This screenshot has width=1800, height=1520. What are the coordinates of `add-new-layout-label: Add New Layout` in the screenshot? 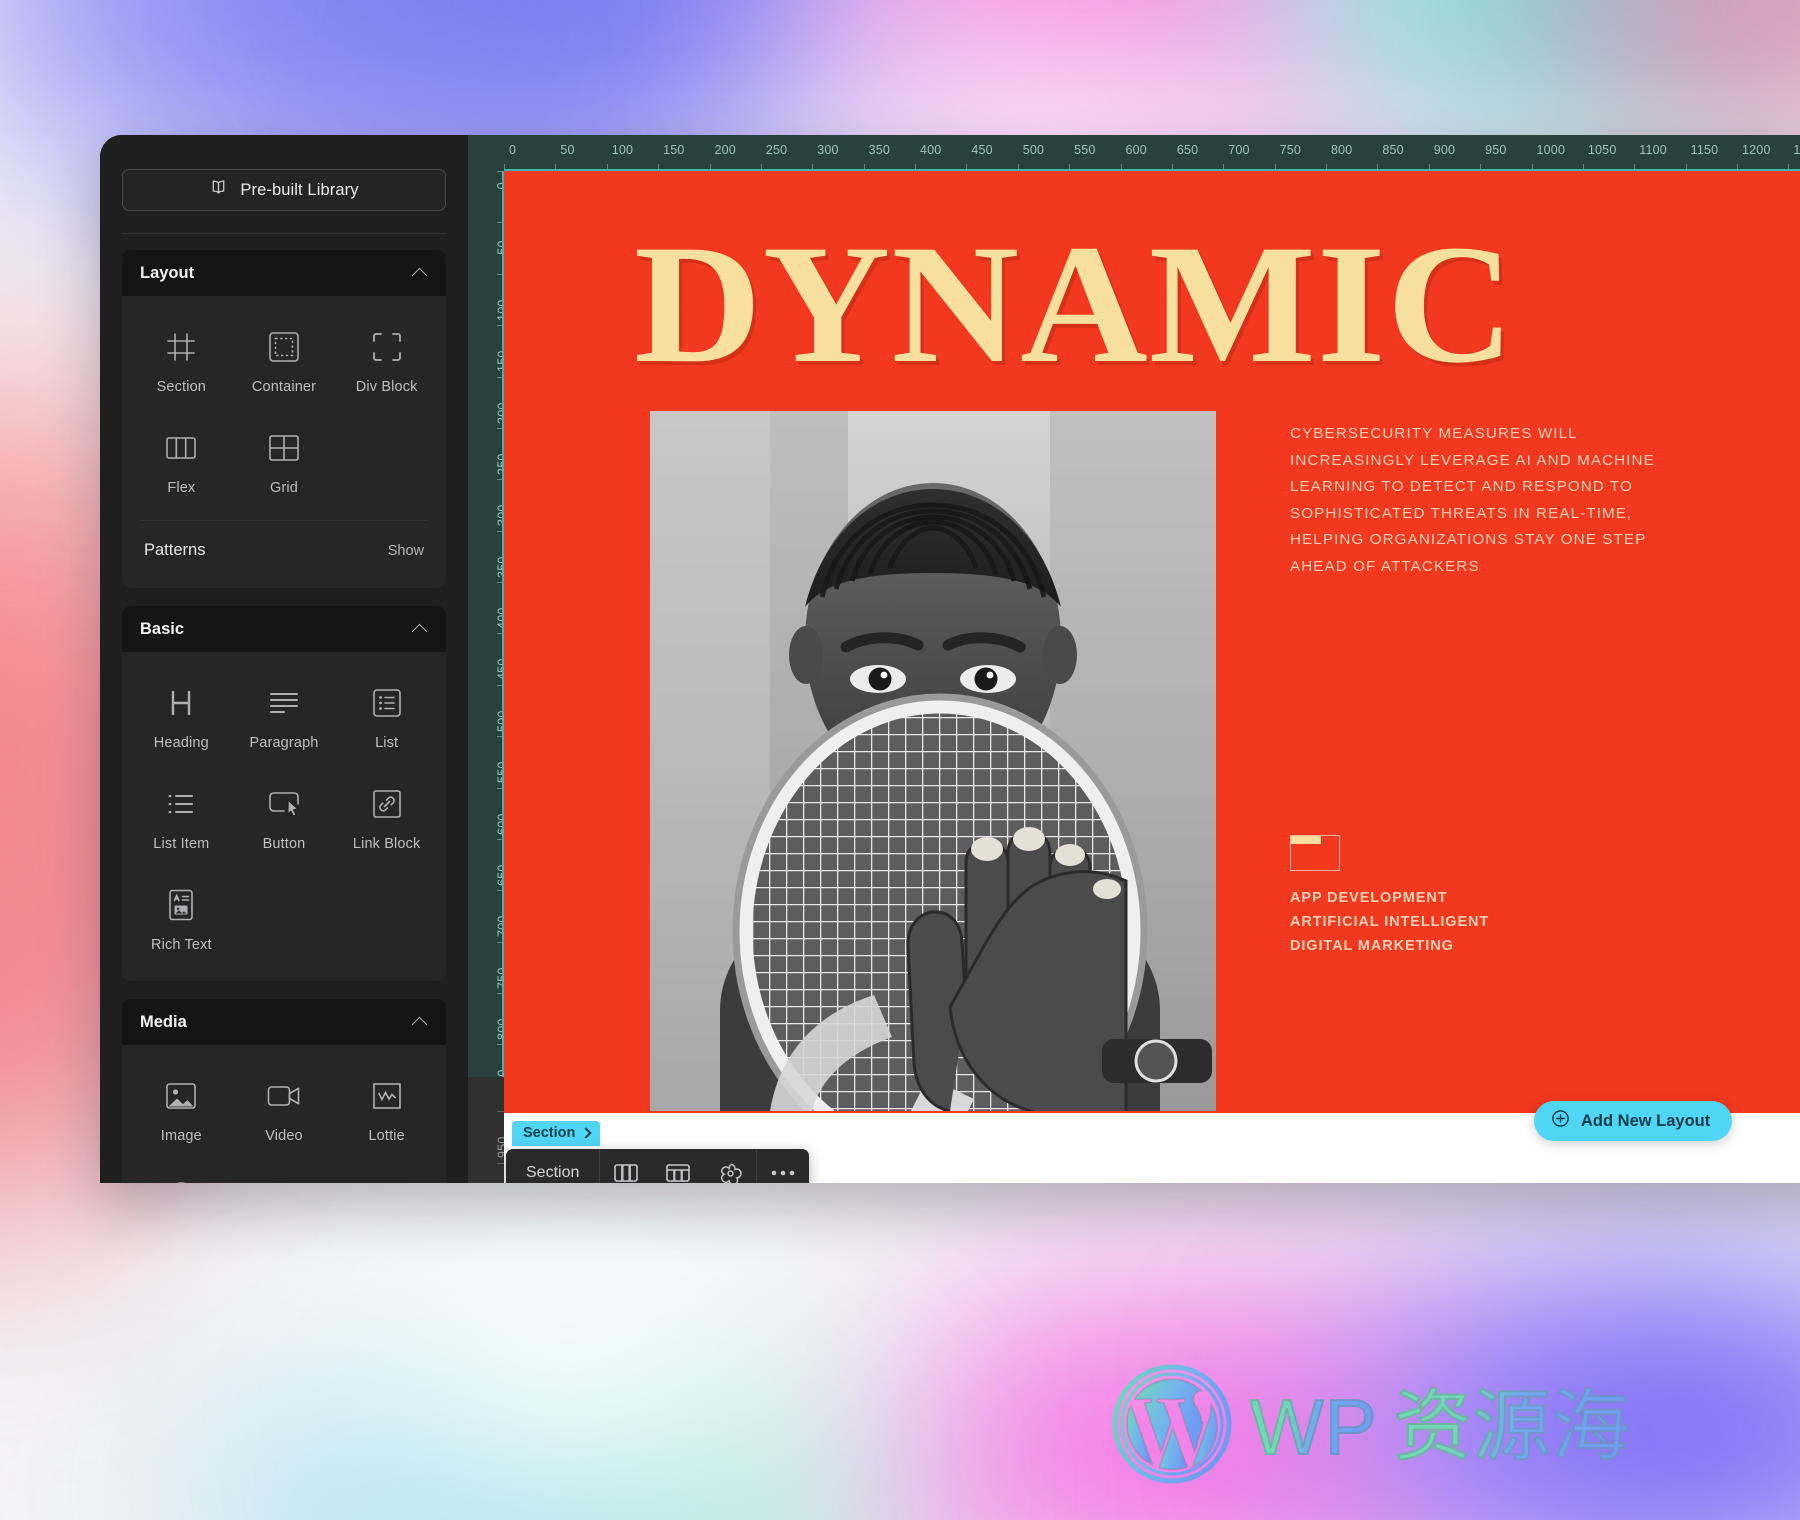 It's located at (1646, 1120).